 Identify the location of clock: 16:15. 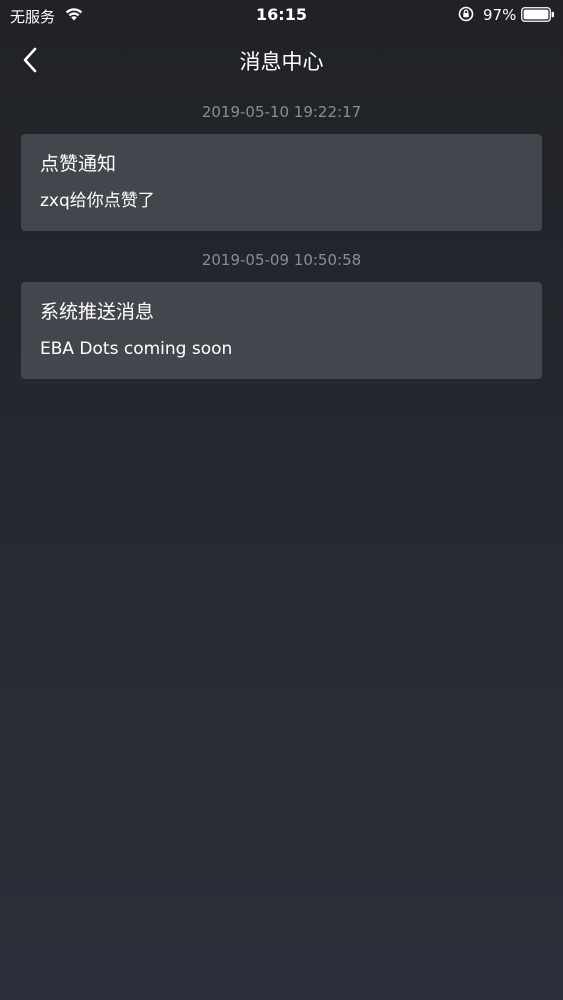
(281, 14).